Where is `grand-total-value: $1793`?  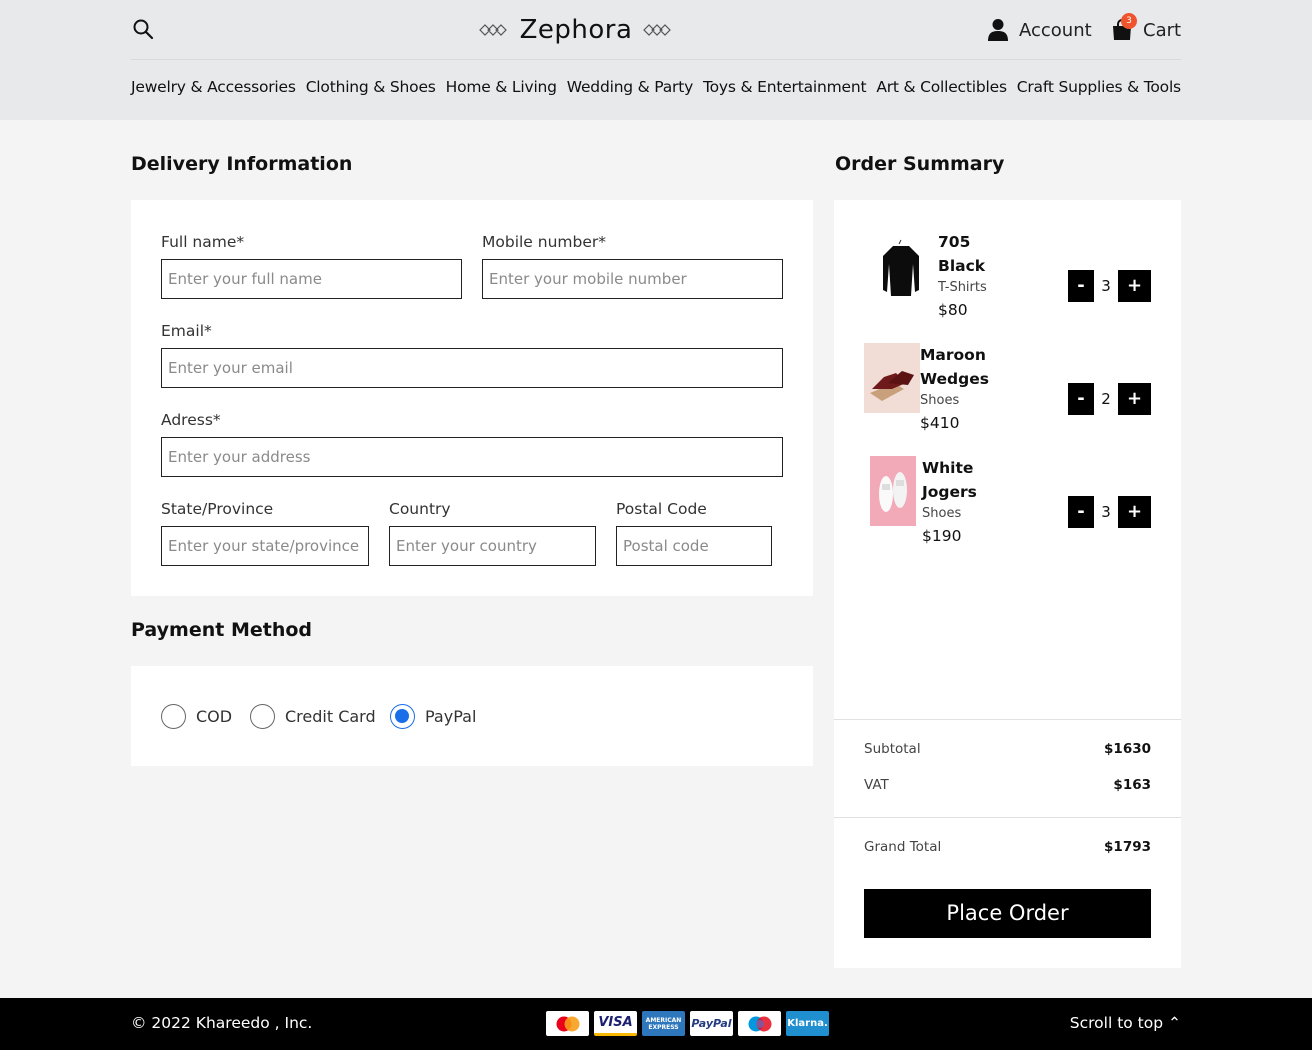
grand-total-value: $1793 is located at coordinates (1127, 847).